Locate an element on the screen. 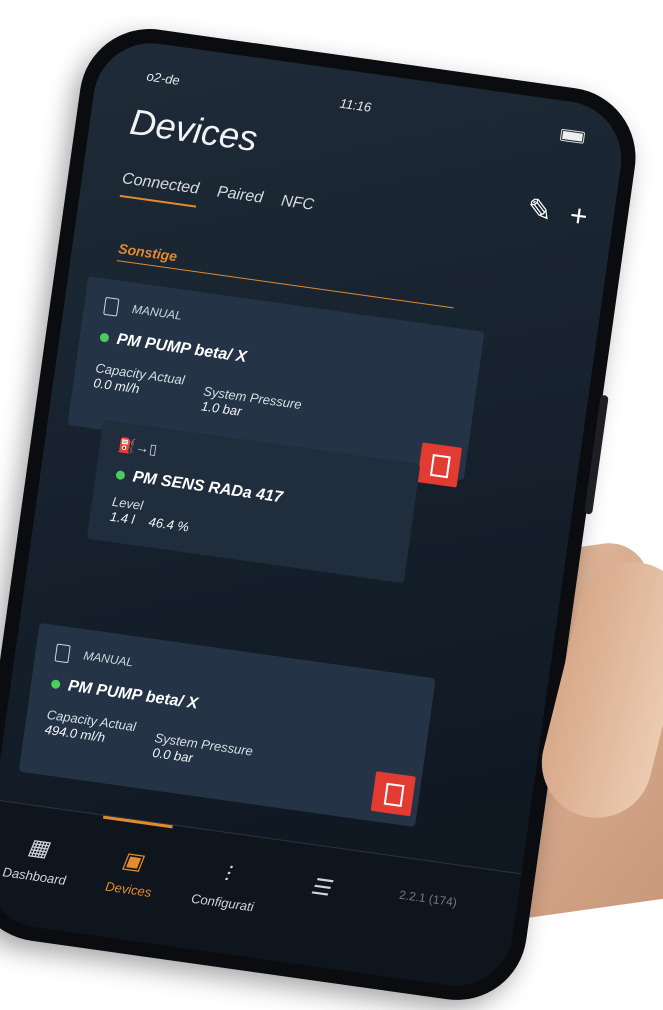 The width and height of the screenshot is (663, 1010). sensor-link-icon: ⛽→▯ is located at coordinates (138, 447).